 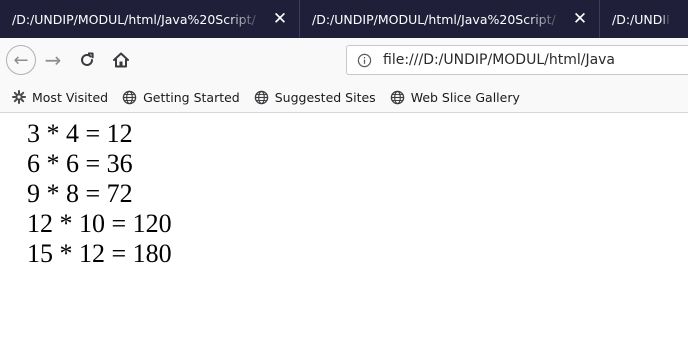 I want to click on bookmark-label: Getting Started, so click(x=191, y=97).